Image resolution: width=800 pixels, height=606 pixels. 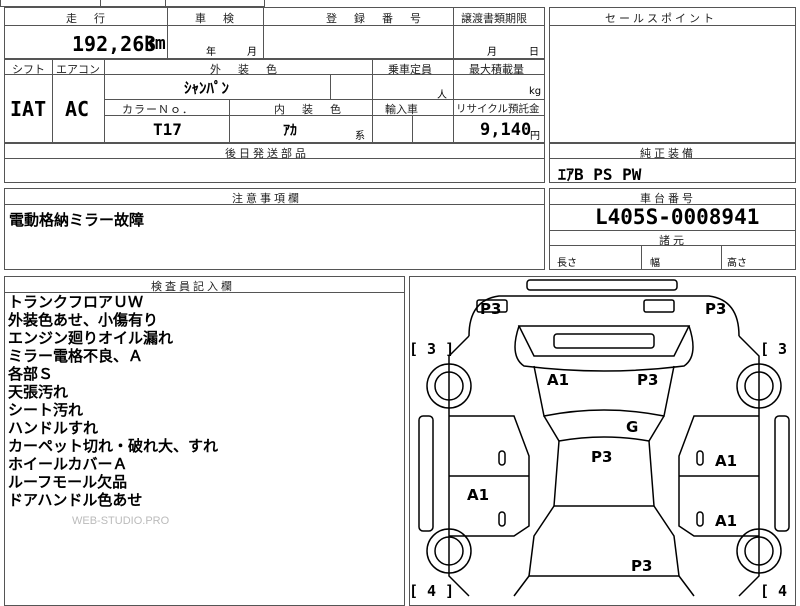 I want to click on registration-header: 登 録 番 号, so click(x=375, y=18).